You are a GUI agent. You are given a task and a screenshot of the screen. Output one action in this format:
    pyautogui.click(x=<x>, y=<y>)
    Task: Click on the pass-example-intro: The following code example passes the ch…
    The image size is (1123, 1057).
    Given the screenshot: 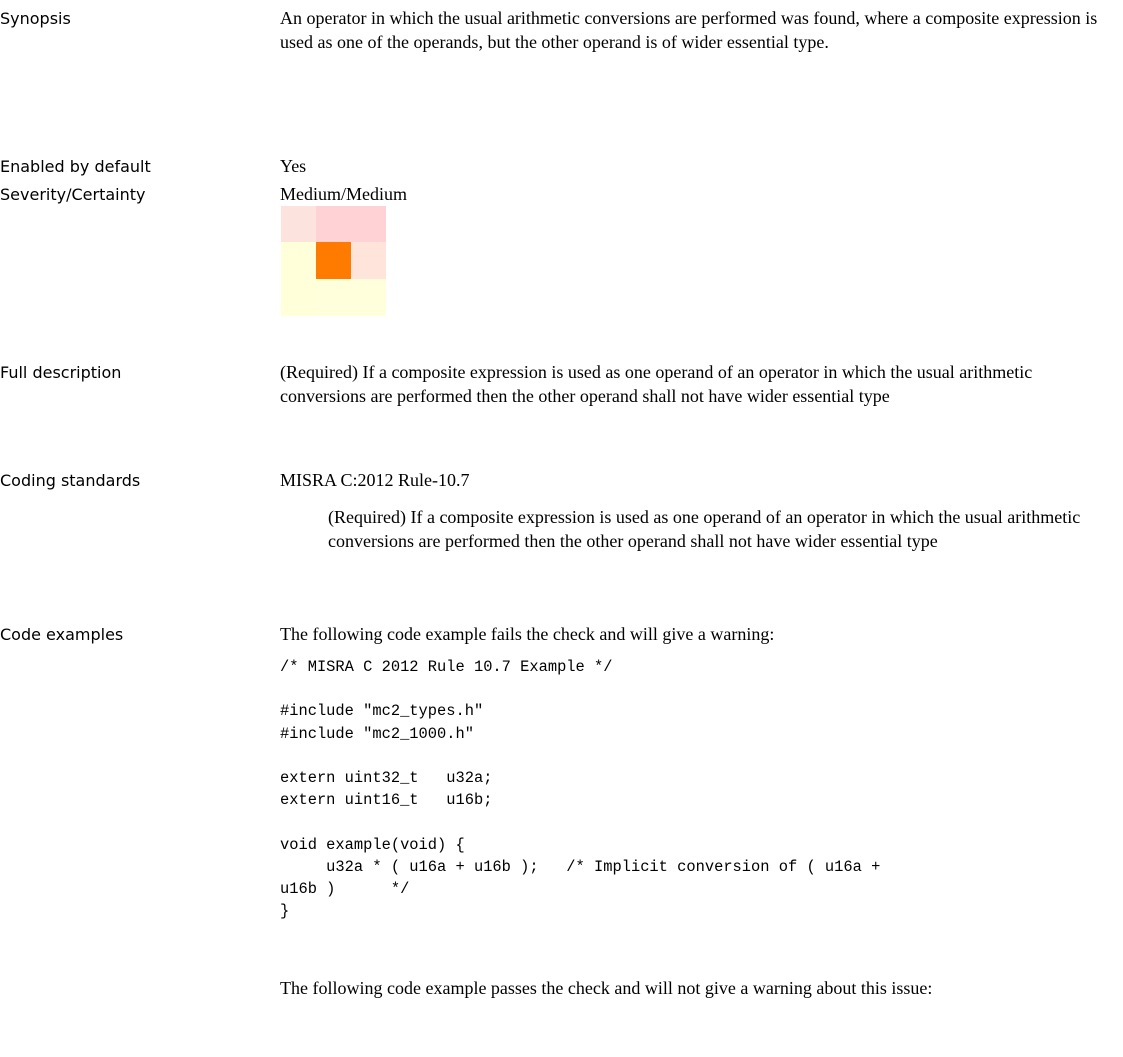 What is the action you would take?
    pyautogui.click(x=606, y=988)
    